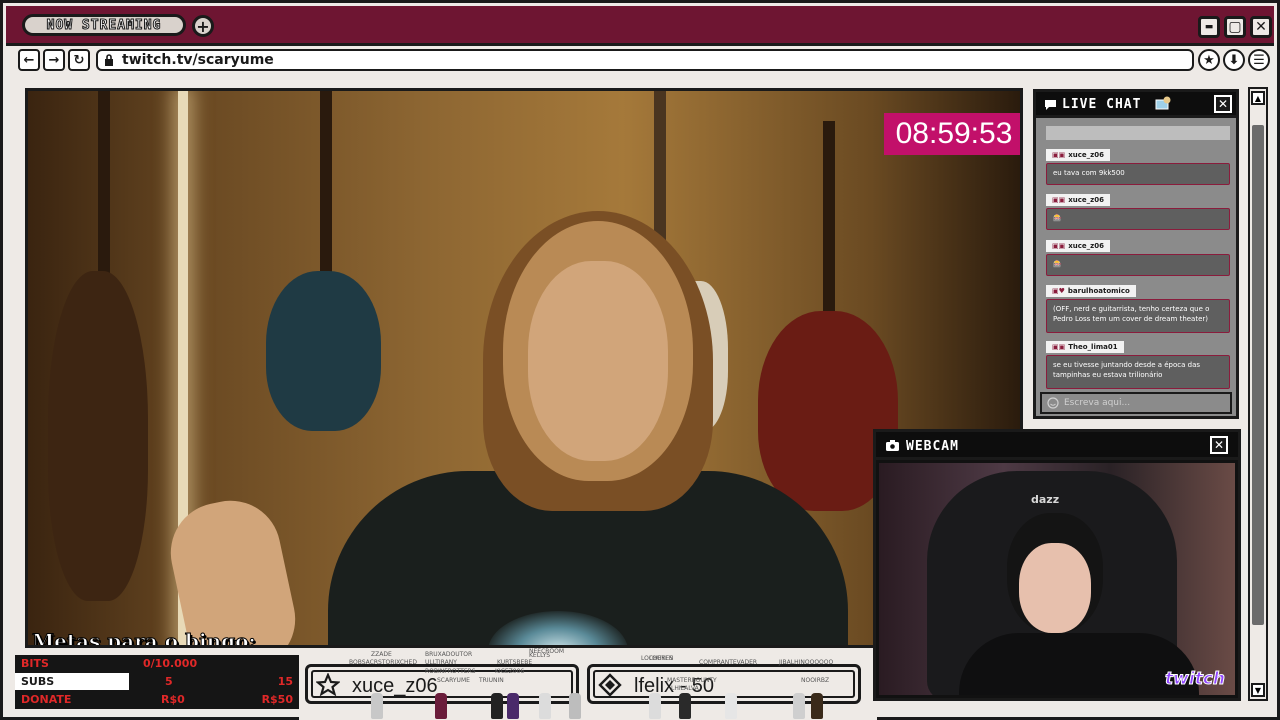  I want to click on viewer-name: ULLTIRANY, so click(441, 662).